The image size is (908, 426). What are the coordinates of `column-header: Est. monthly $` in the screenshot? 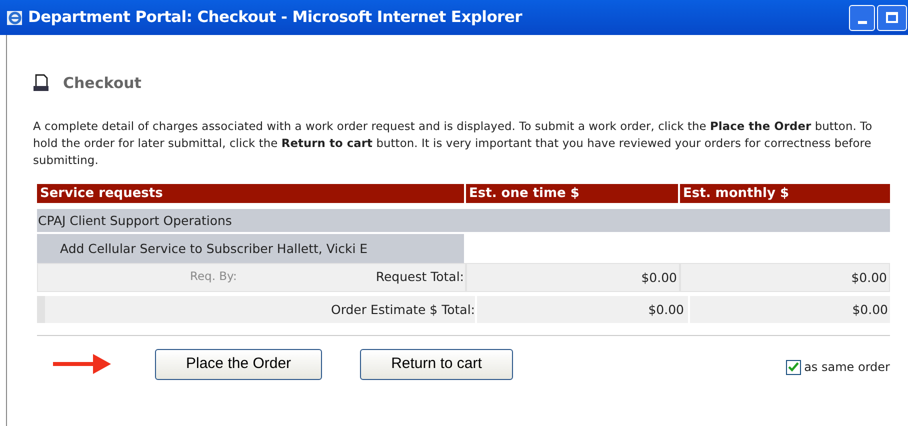 It's located at (785, 193).